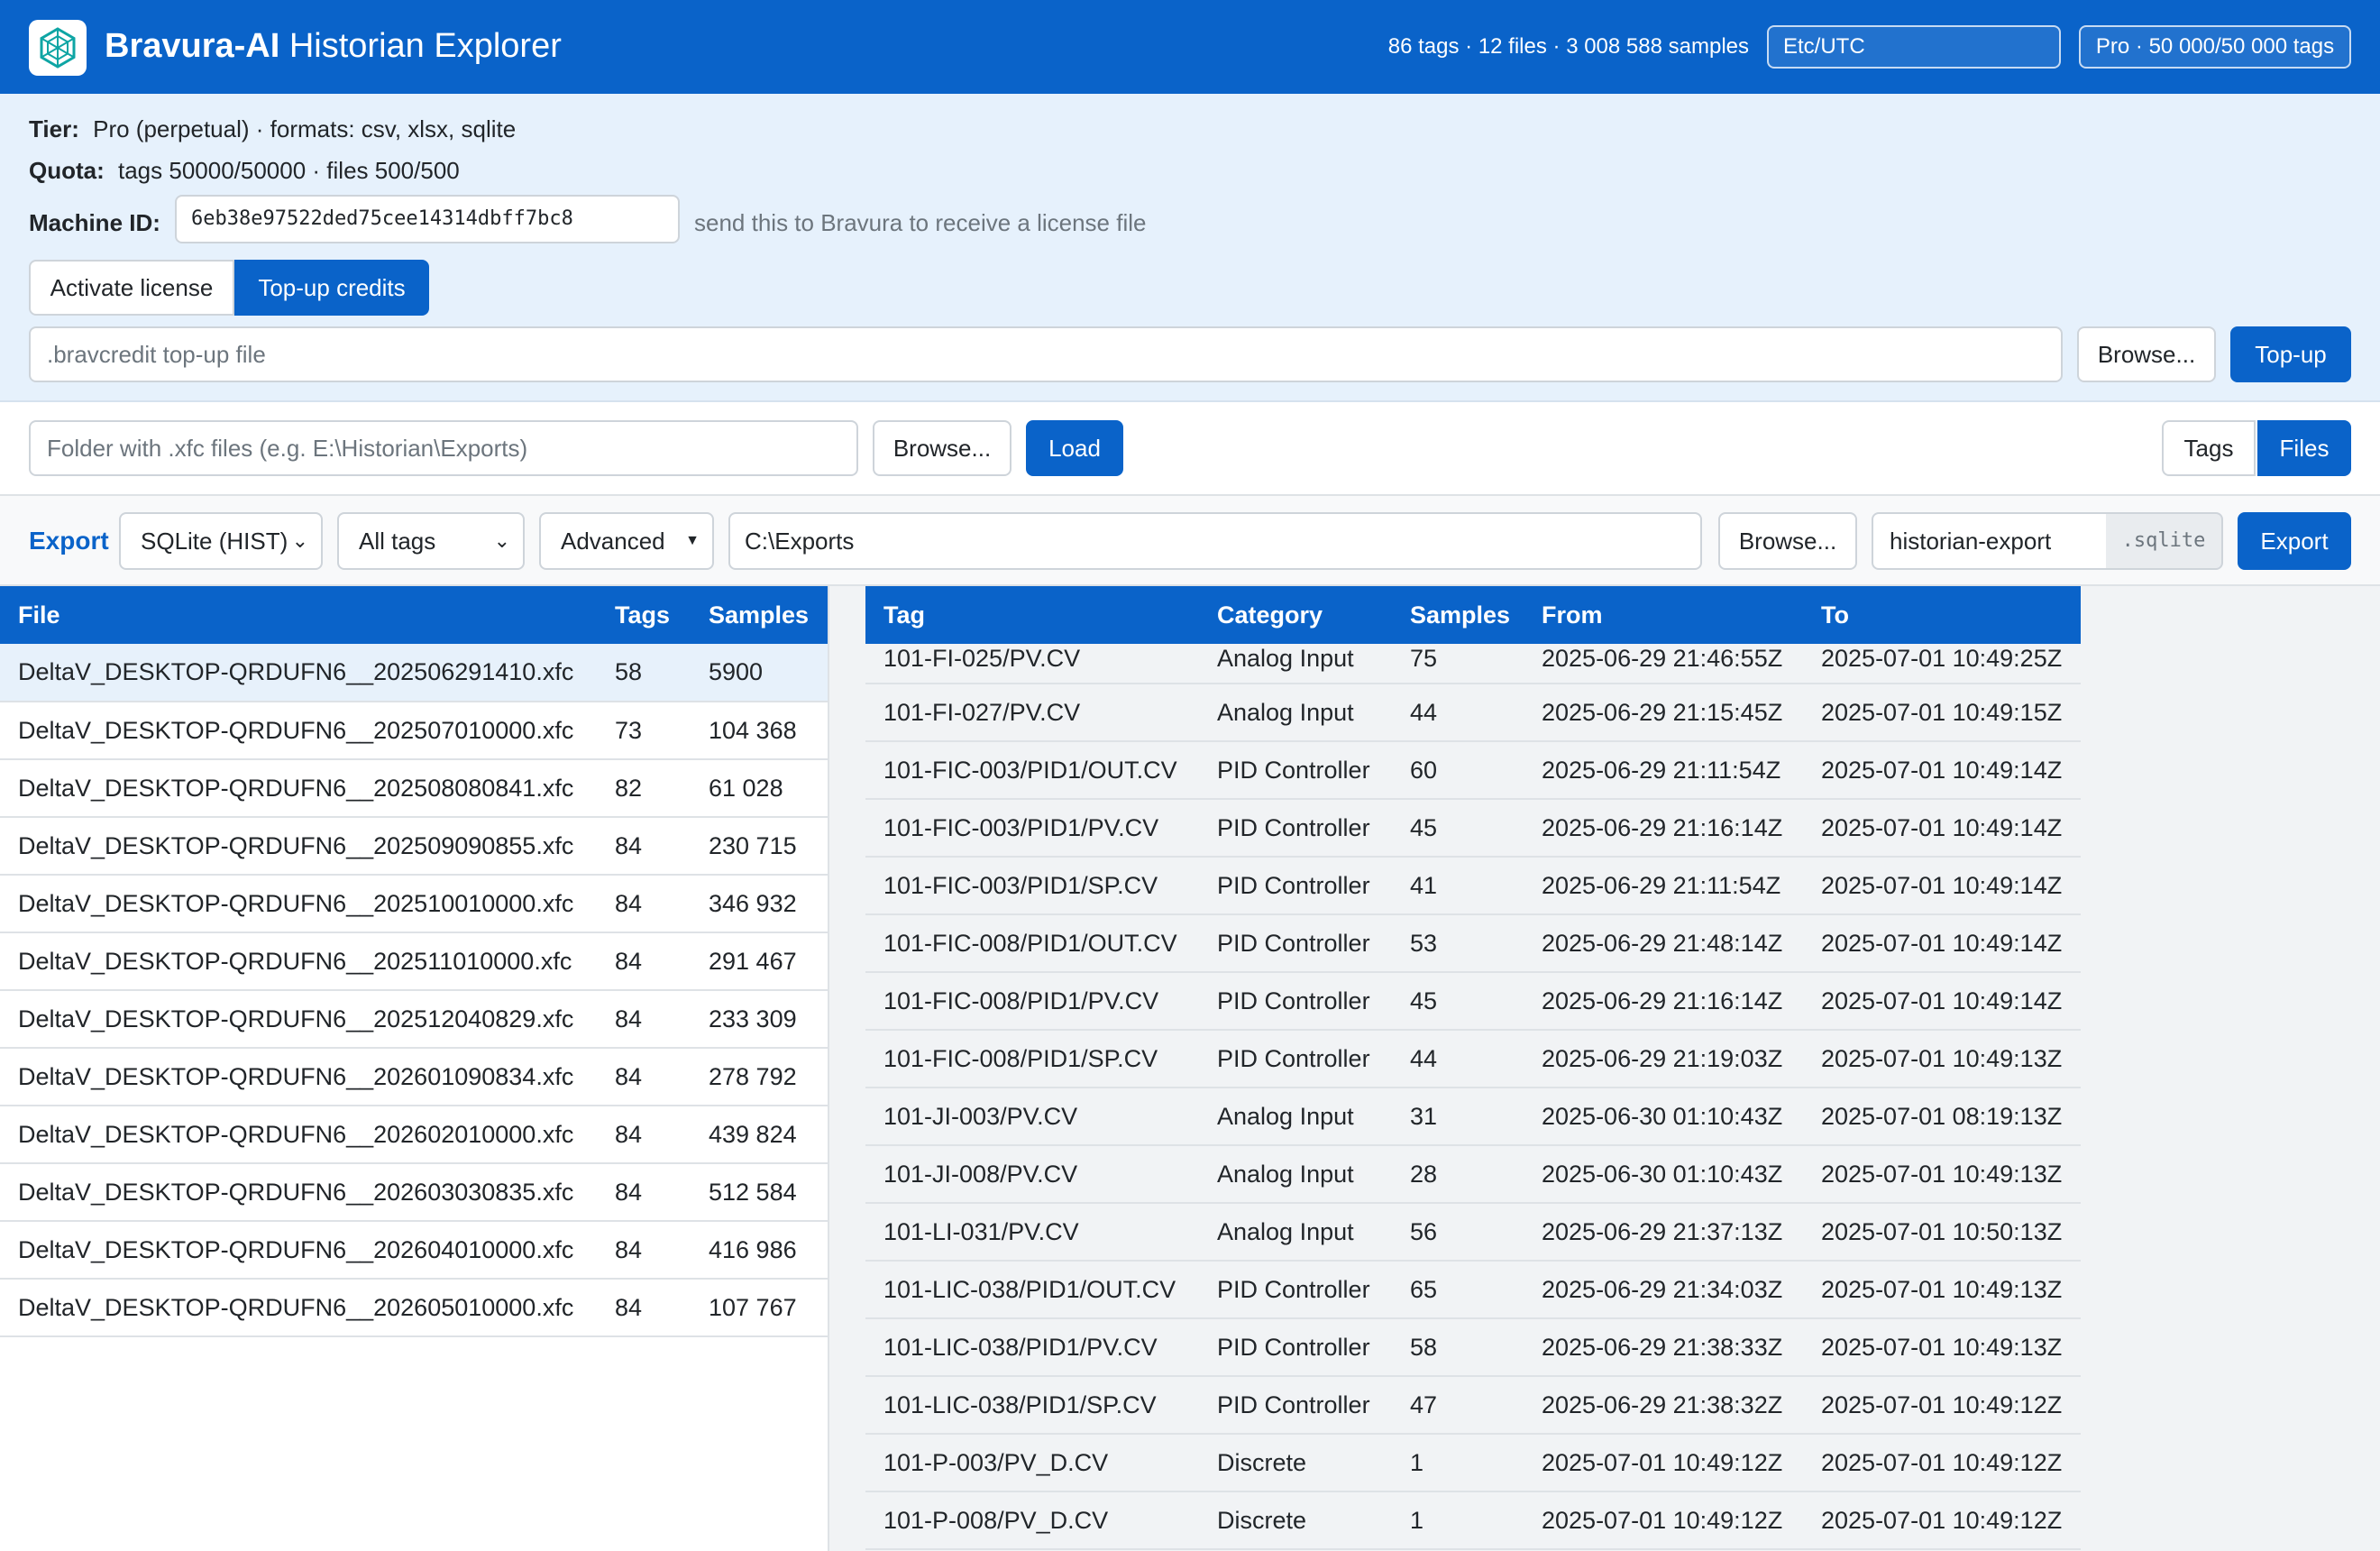 Image resolution: width=2380 pixels, height=1551 pixels. Describe the element at coordinates (1458, 1117) in the screenshot. I see `tag-sample-count: 31` at that location.